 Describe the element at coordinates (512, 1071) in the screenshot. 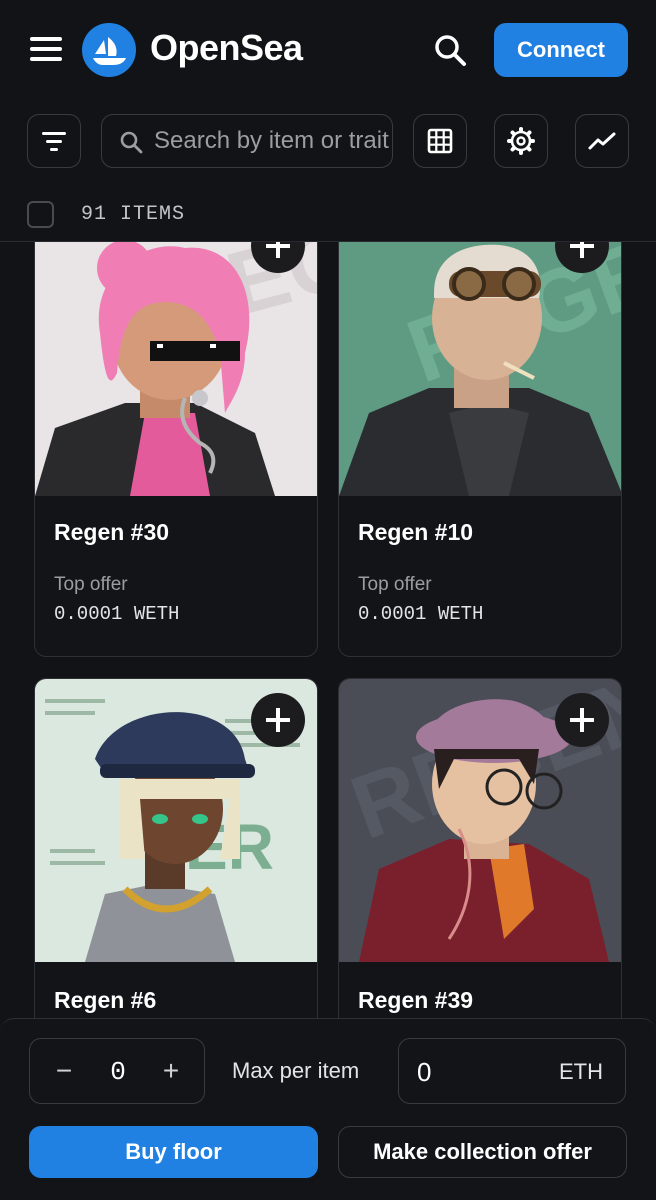

I see `max-price-field: 0 ETH` at that location.